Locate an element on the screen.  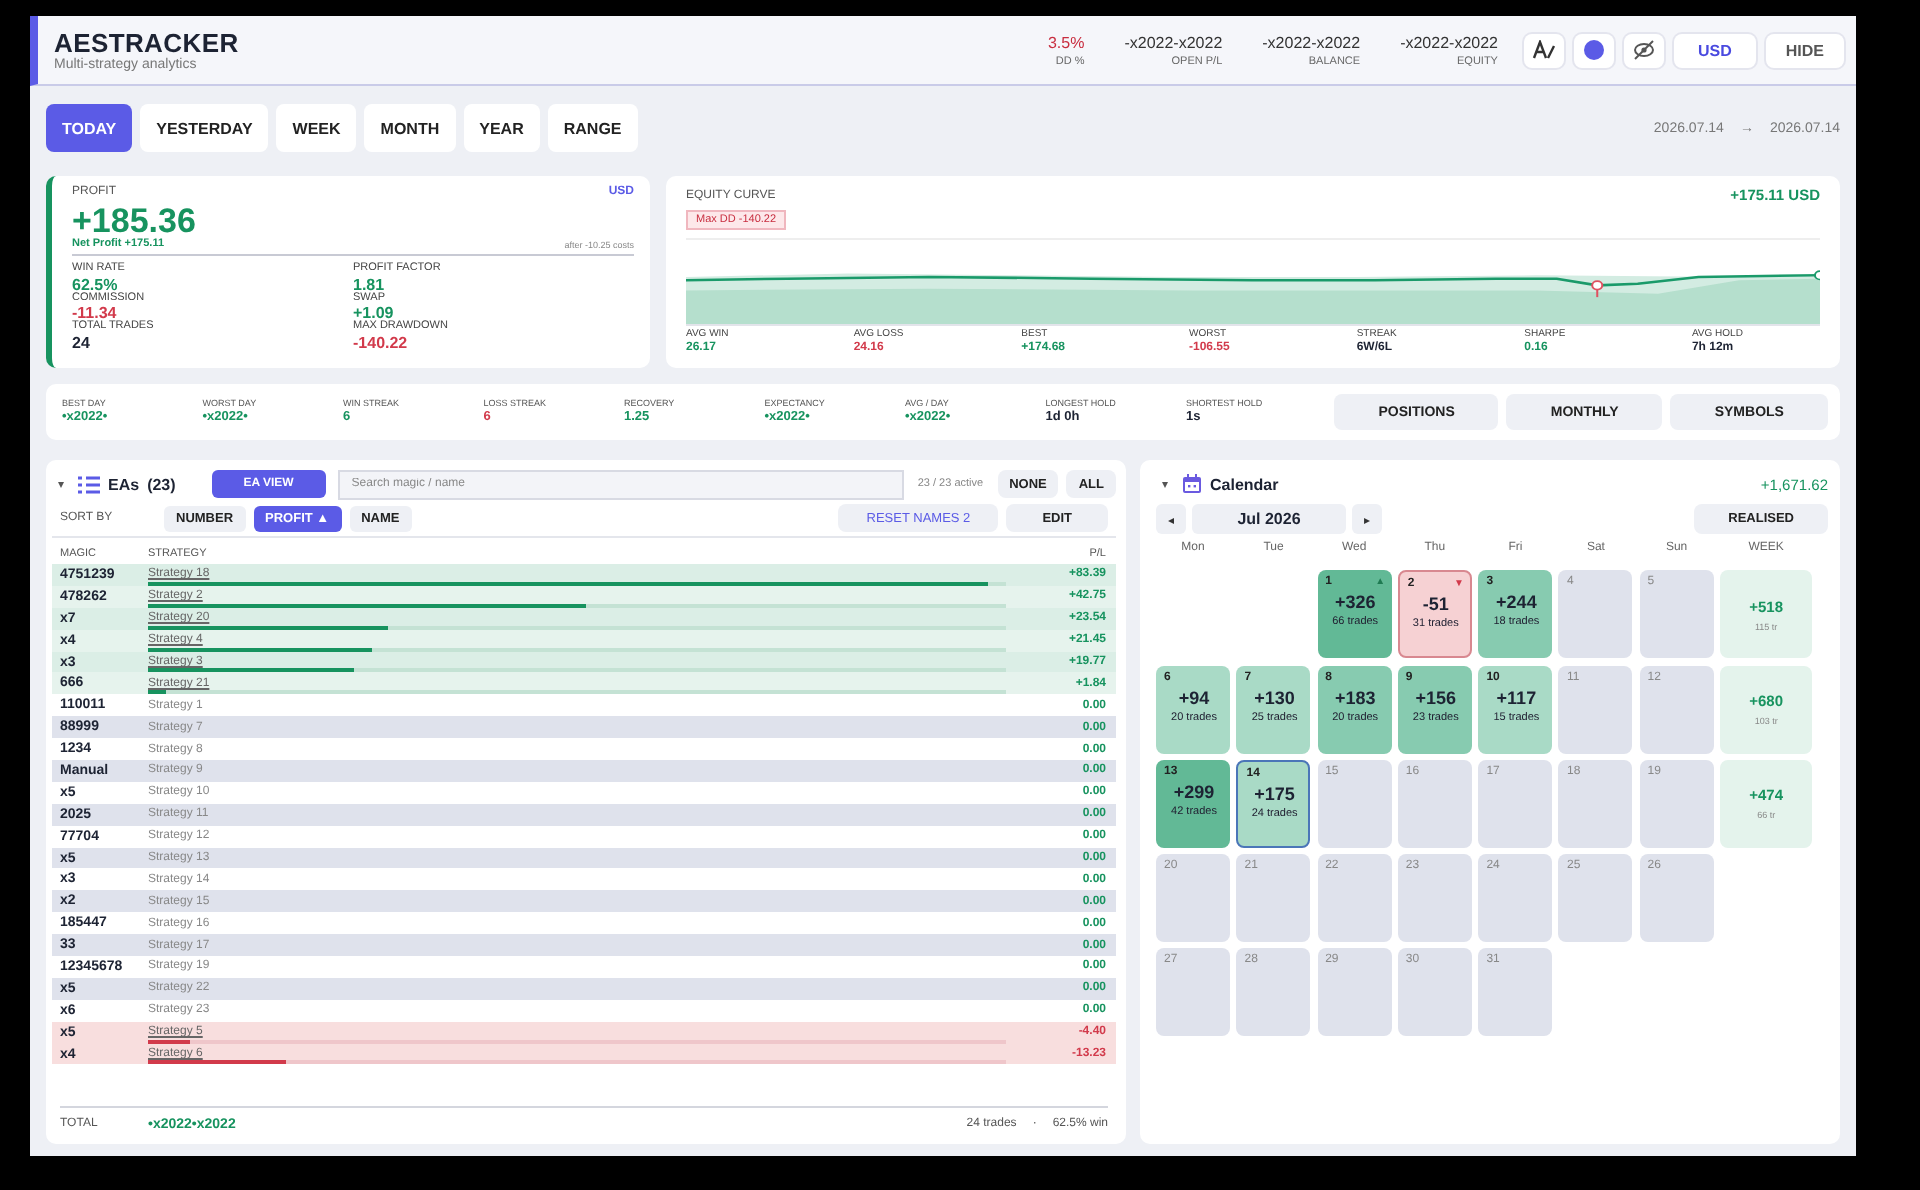
day-profit: +94 is located at coordinates (1194, 697).